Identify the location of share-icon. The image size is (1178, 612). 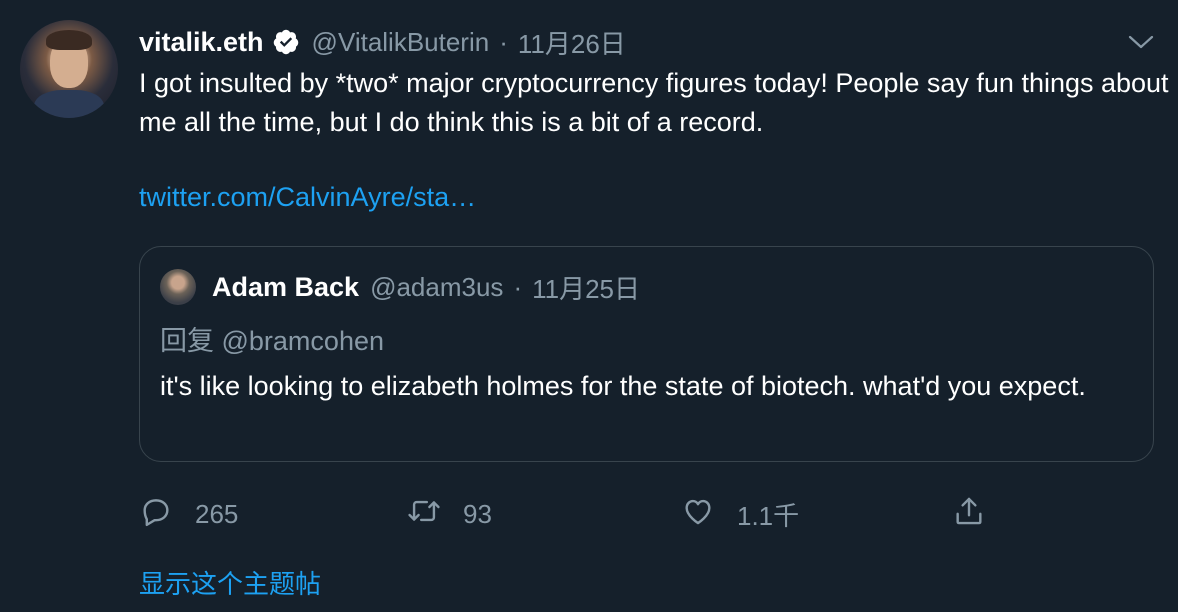
(969, 514).